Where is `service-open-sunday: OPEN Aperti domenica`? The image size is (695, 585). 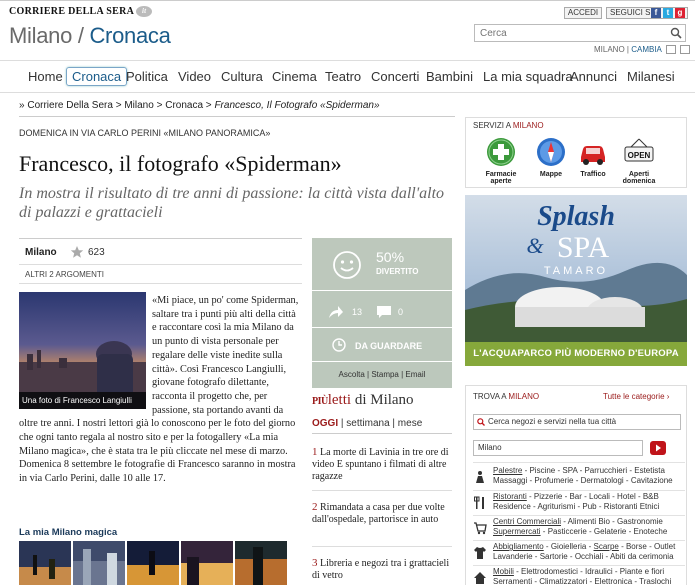 service-open-sunday: OPEN Aperti domenica is located at coordinates (639, 161).